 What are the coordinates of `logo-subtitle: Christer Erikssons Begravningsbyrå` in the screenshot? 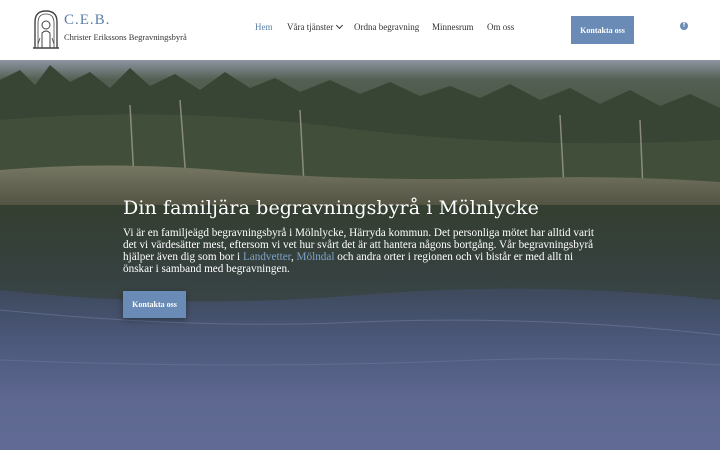 It's located at (125, 37).